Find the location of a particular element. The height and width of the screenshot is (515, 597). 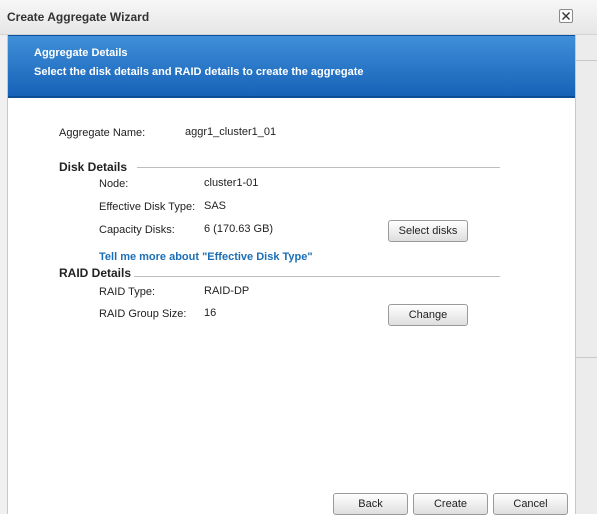

raid-details-heading: RAID Details is located at coordinates (95, 273).